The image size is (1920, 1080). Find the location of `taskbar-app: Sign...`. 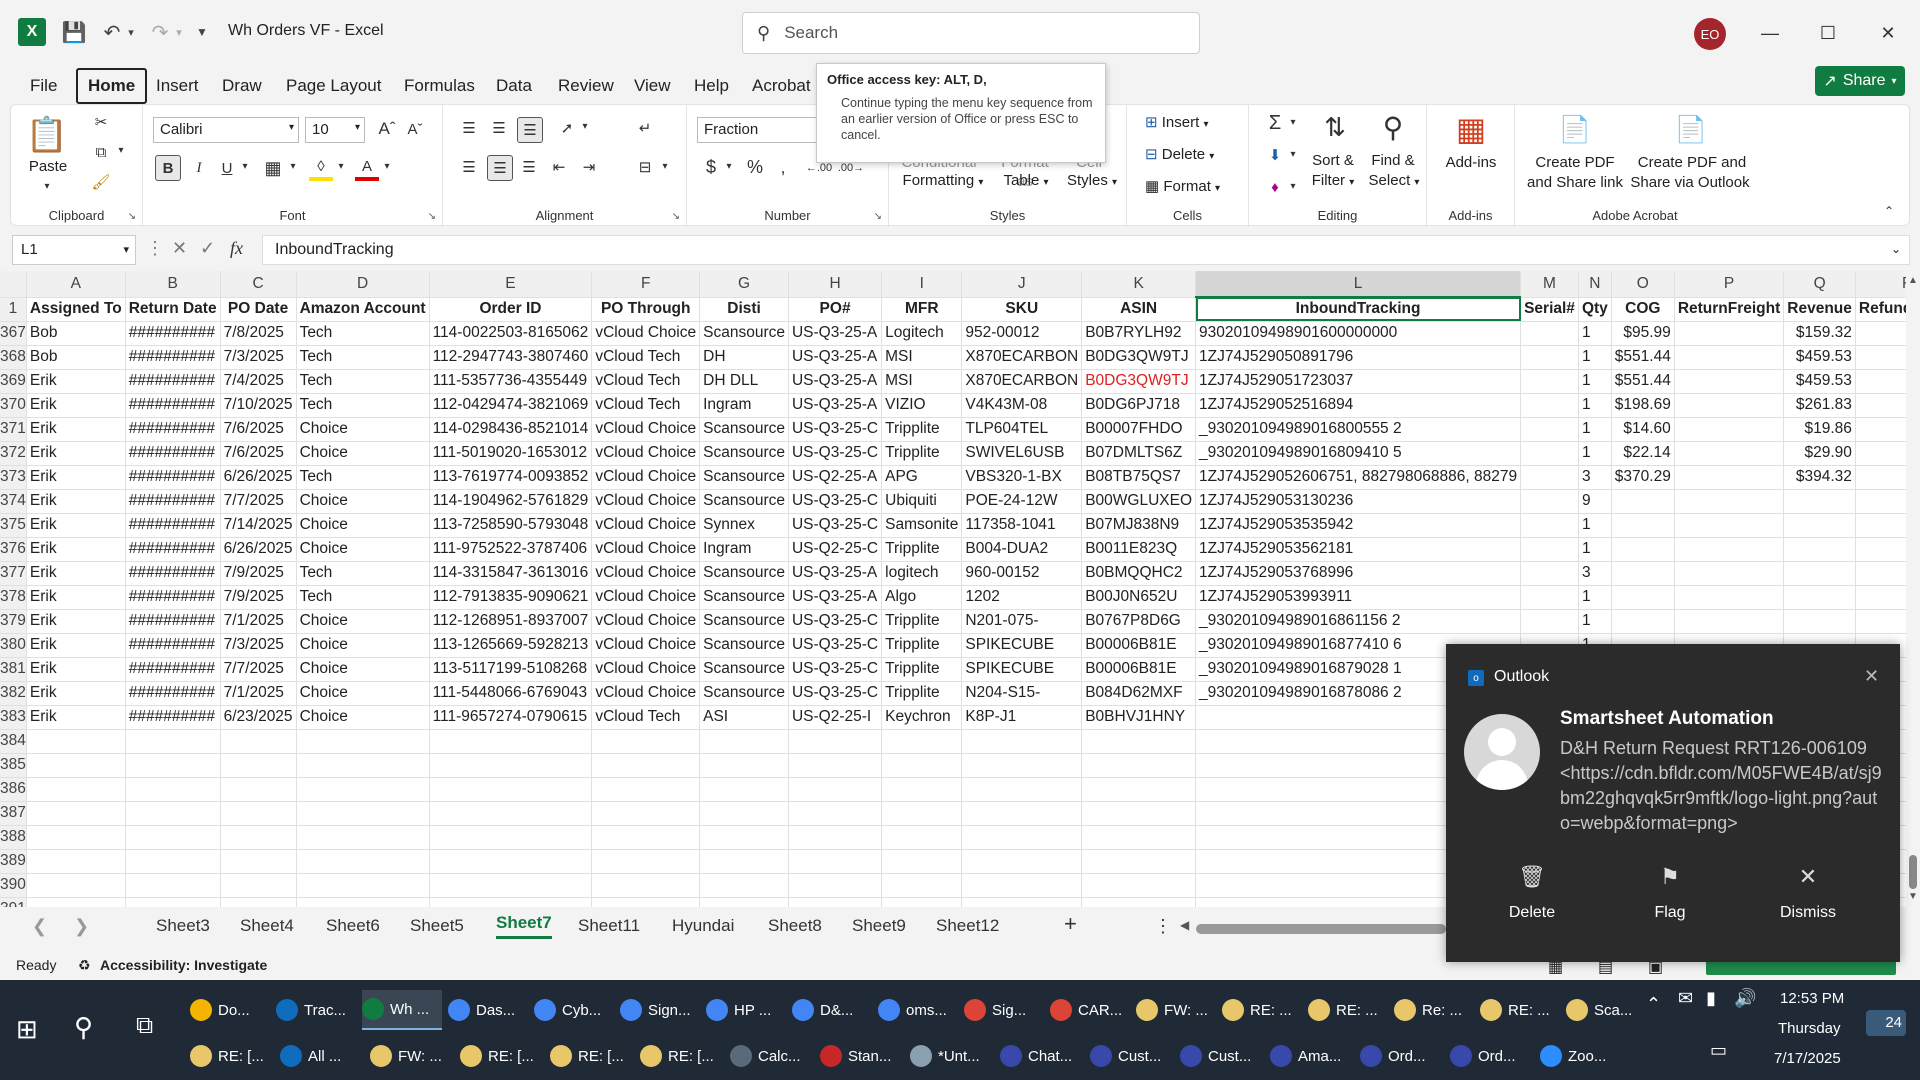

taskbar-app: Sign... is located at coordinates (660, 1010).